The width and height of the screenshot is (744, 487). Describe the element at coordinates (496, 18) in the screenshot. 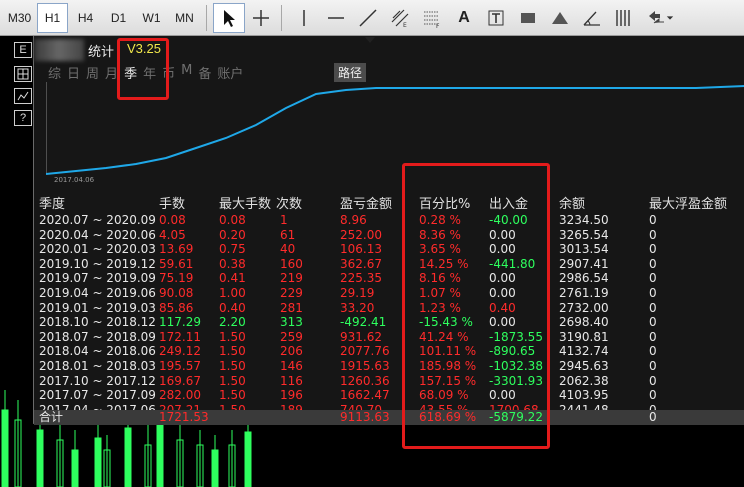

I see `text-label-tool` at that location.